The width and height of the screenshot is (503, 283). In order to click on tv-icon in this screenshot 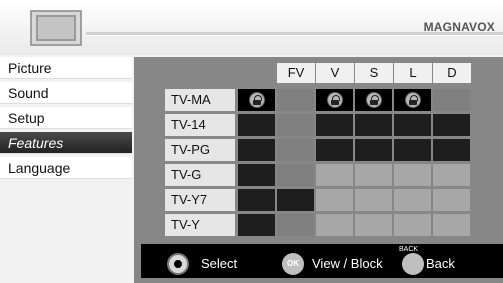, I will do `click(56, 28)`.